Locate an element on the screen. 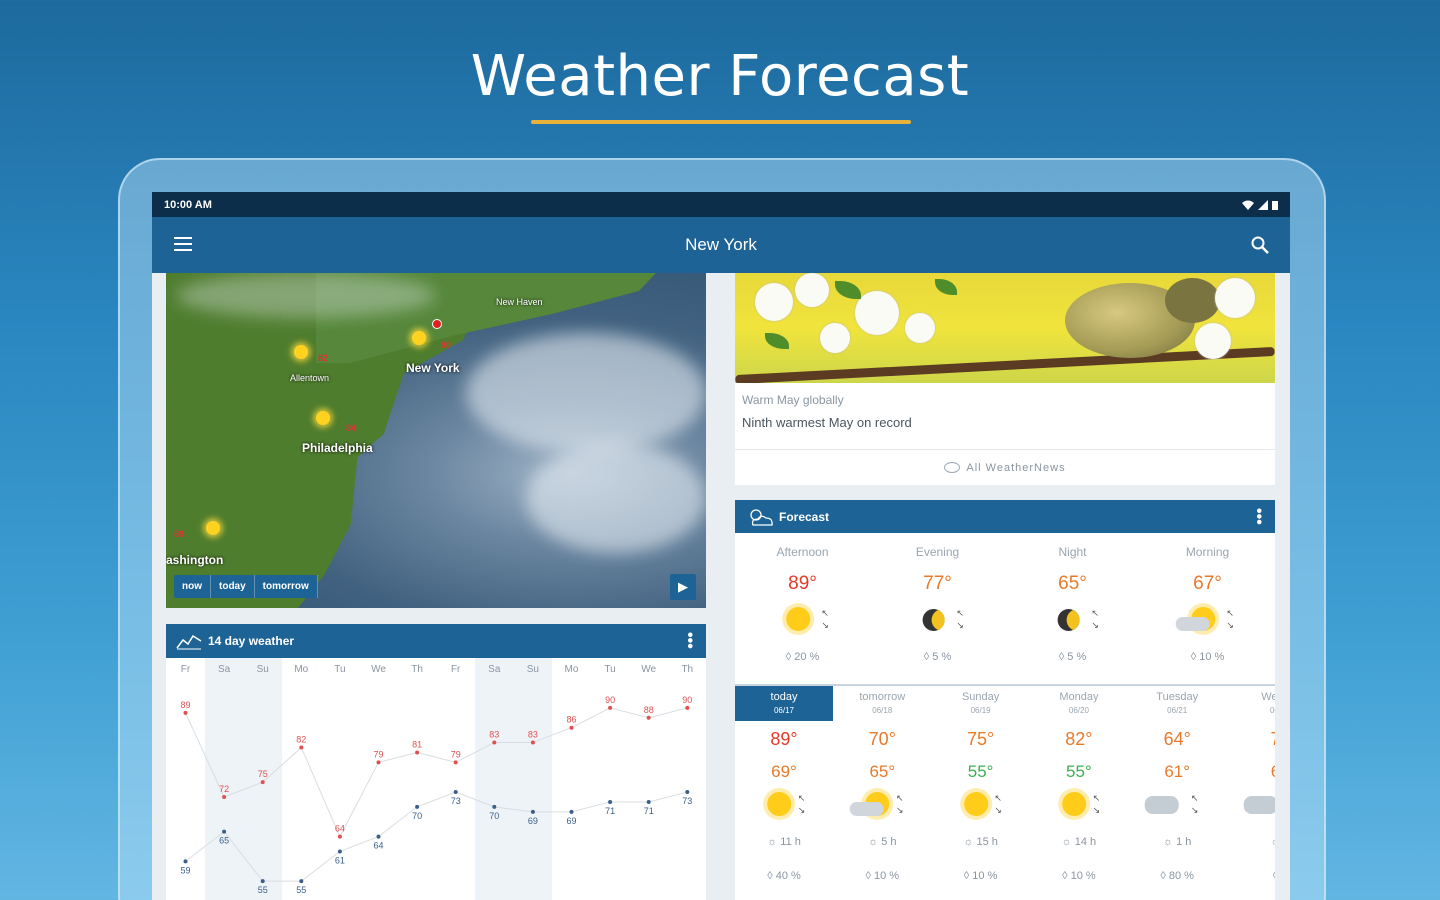 Image resolution: width=1440 pixels, height=900 pixels. day-low: 65° is located at coordinates (882, 771).